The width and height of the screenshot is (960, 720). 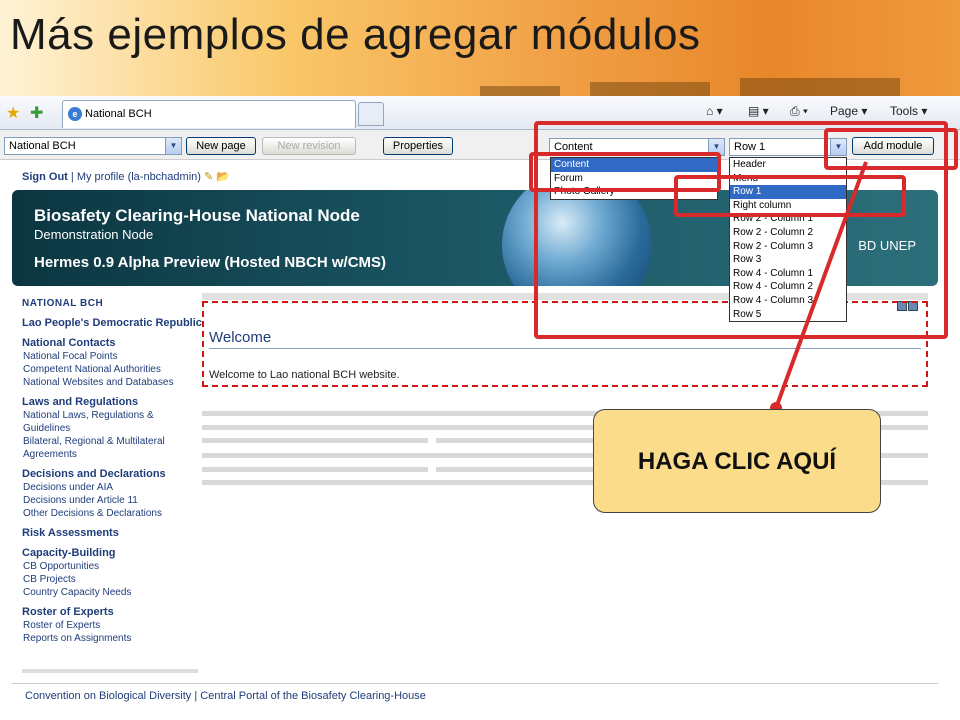 I want to click on pointer-line, so click(x=821, y=285).